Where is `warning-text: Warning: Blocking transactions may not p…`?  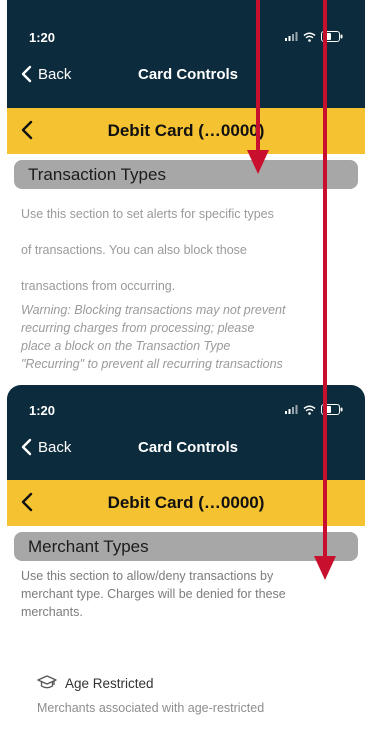 warning-text: Warning: Blocking transactions may not p… is located at coordinates (186, 336).